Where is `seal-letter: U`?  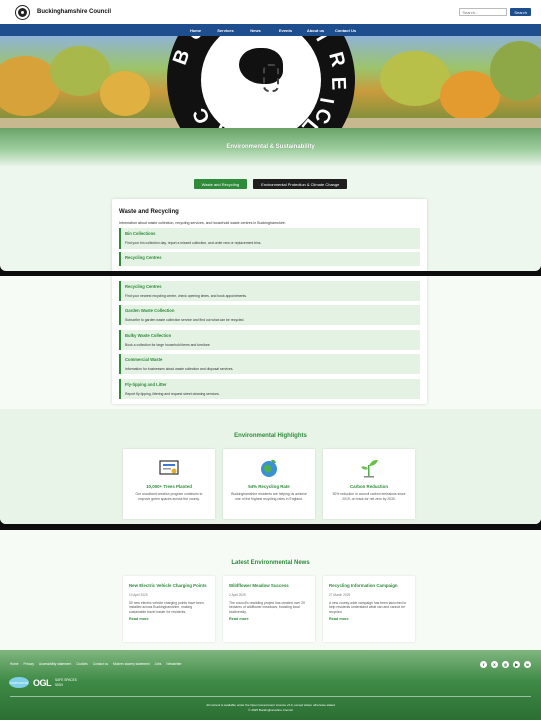
seal-letter: U is located at coordinates (196, 40).